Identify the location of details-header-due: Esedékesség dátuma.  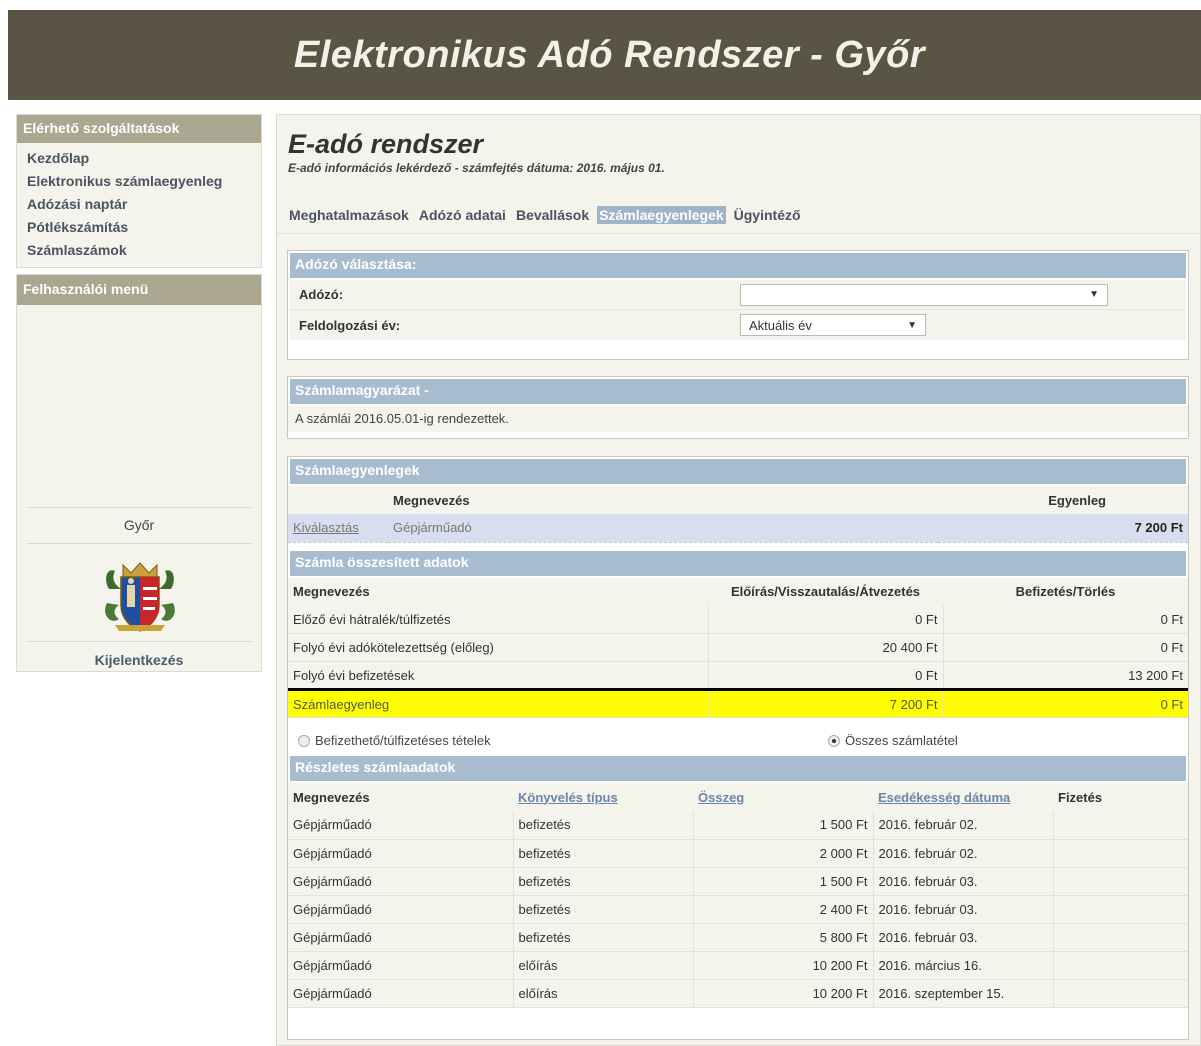
(963, 797).